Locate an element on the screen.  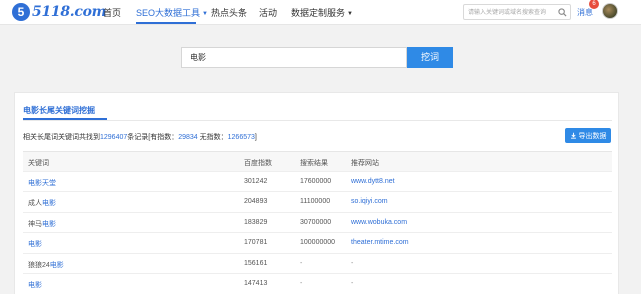
table-row: 神马电影 183829 30700000 www.wobuka.com is located at coordinates (317, 223).